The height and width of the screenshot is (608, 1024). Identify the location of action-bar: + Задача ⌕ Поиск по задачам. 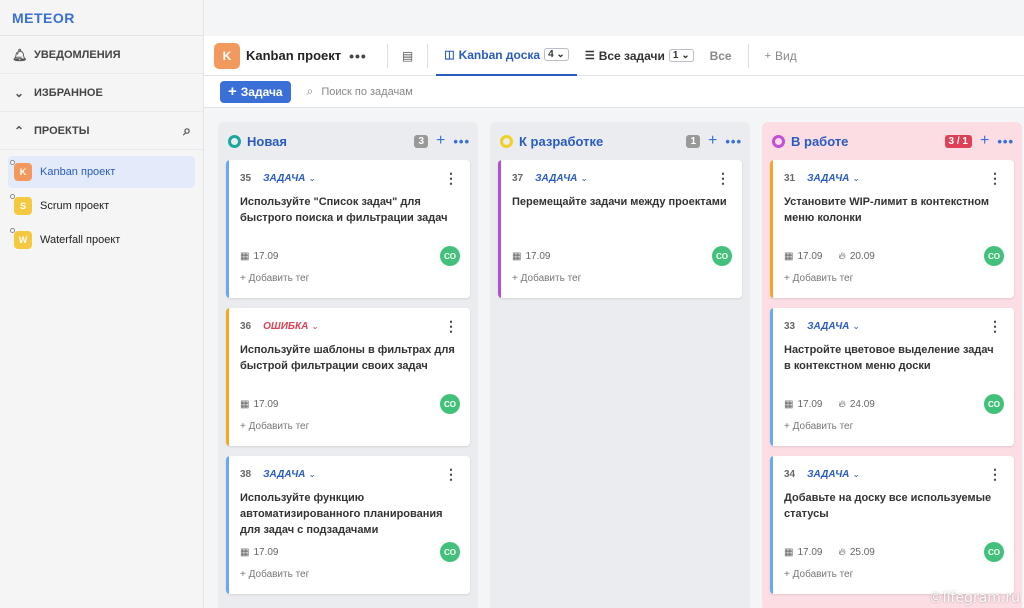
(614, 92).